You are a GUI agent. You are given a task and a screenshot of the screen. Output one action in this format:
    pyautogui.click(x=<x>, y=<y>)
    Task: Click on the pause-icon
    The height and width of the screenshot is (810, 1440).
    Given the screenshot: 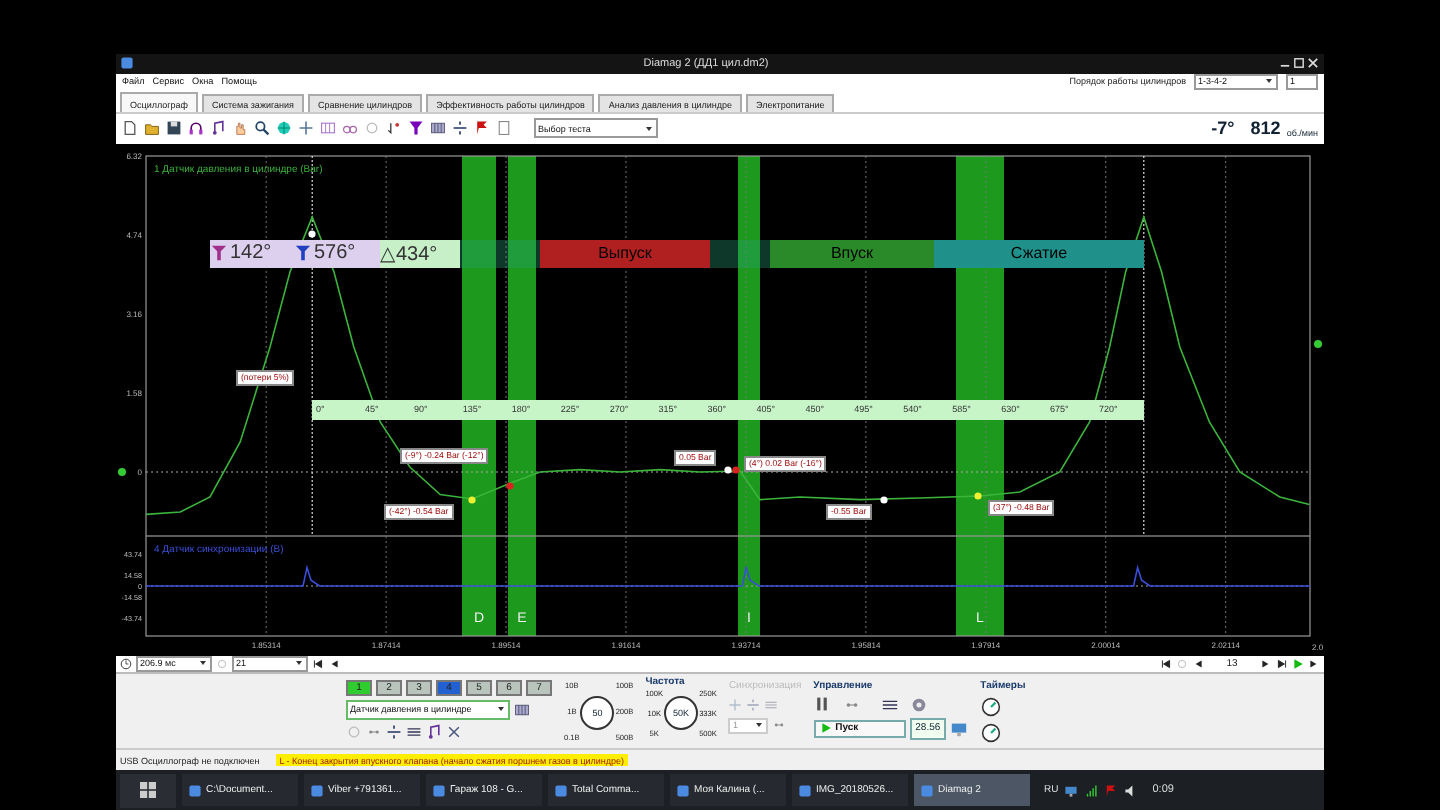 What is the action you would take?
    pyautogui.click(x=821, y=704)
    